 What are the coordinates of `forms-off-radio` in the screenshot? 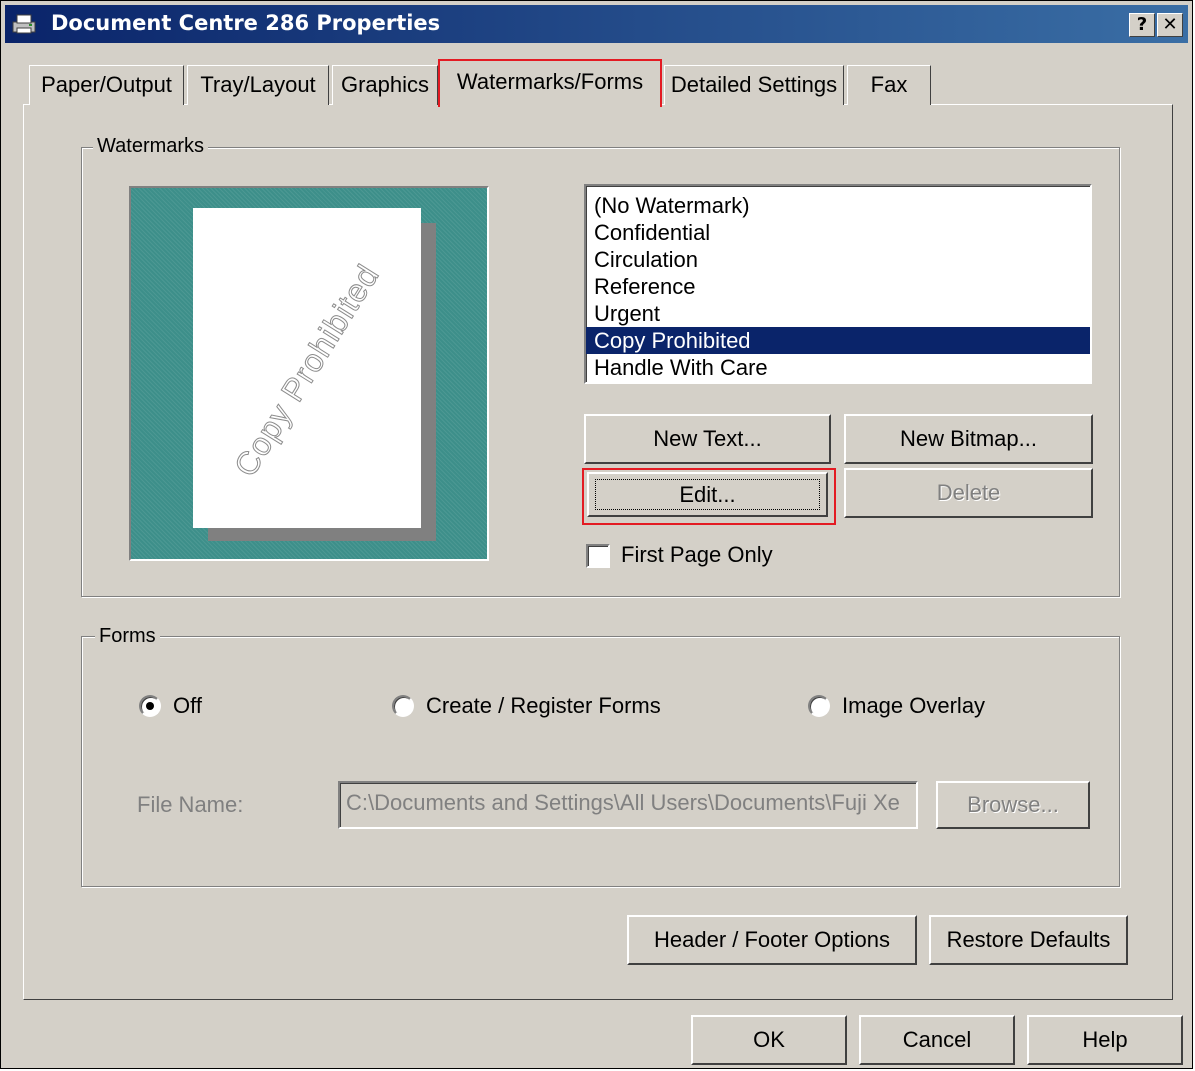 It's located at (150, 706).